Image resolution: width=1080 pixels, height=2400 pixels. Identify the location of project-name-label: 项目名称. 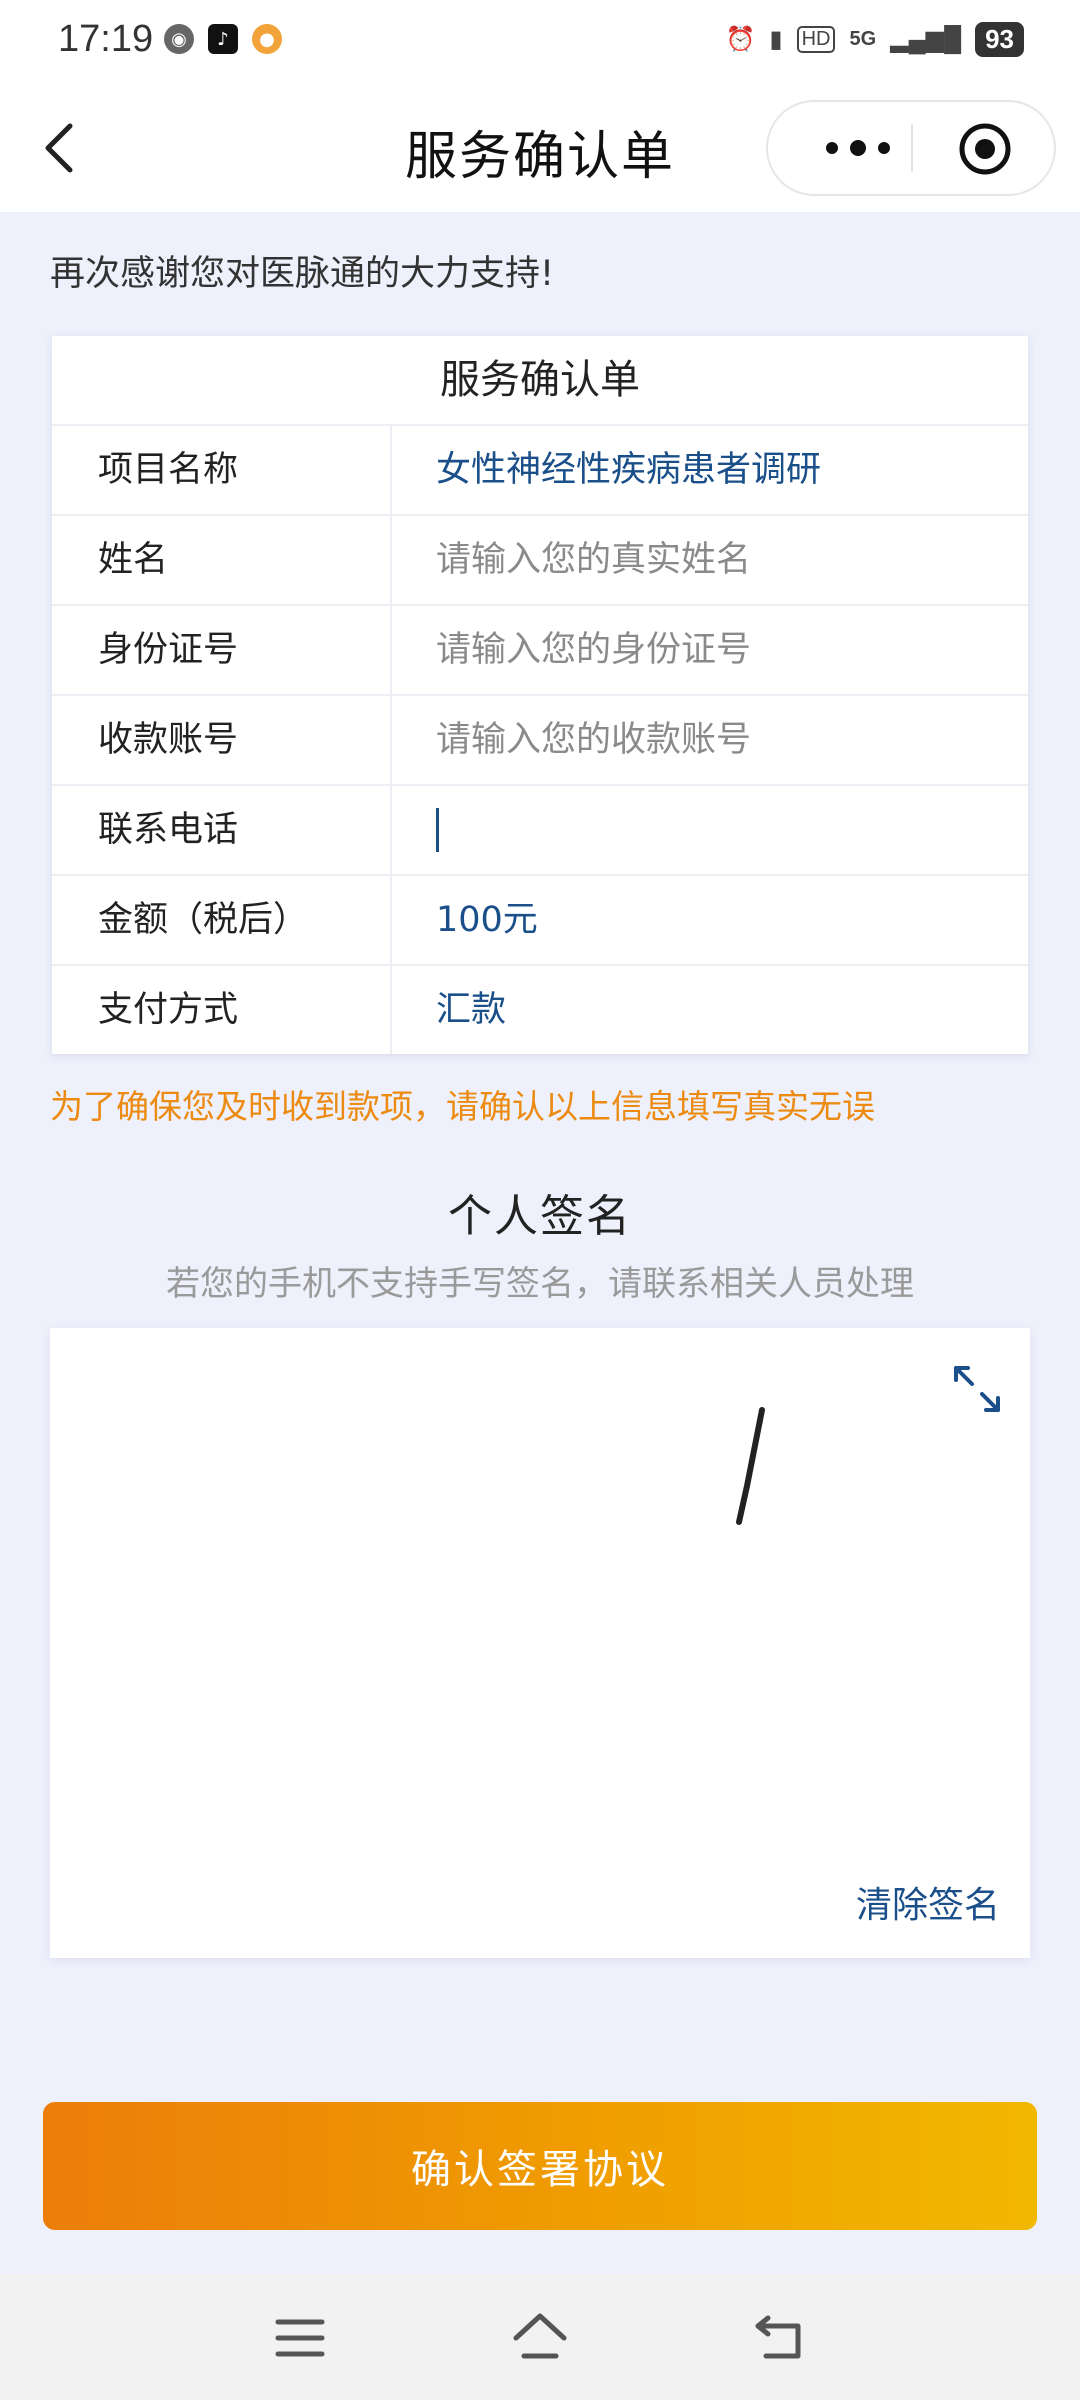
(222, 470).